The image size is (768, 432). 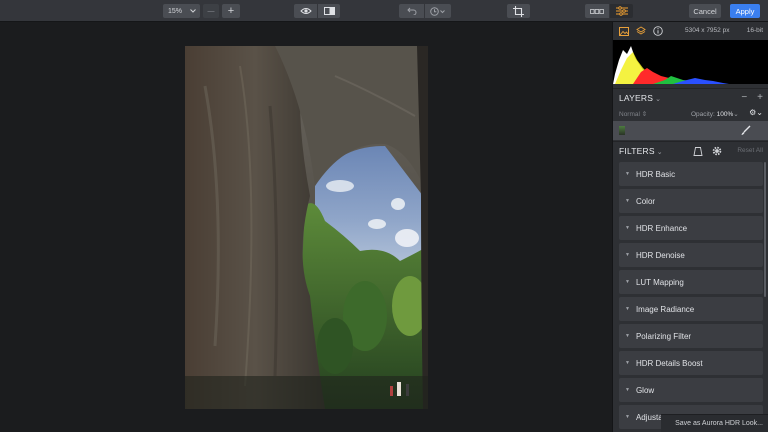 I want to click on filter-label: HDR Enhance, so click(x=661, y=228).